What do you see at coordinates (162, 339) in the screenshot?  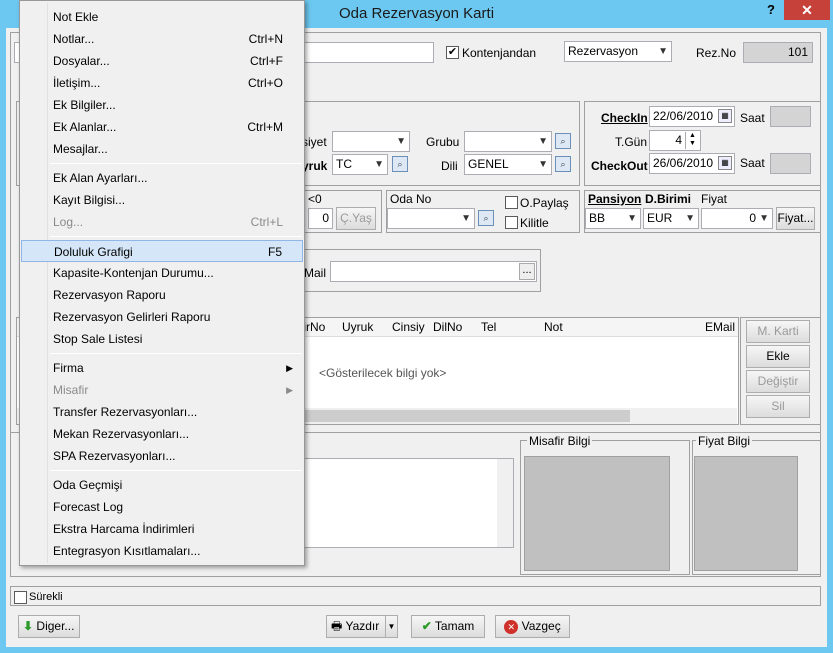 I see `menu-item-stop-sale: Stop Sale Listesi` at bounding box center [162, 339].